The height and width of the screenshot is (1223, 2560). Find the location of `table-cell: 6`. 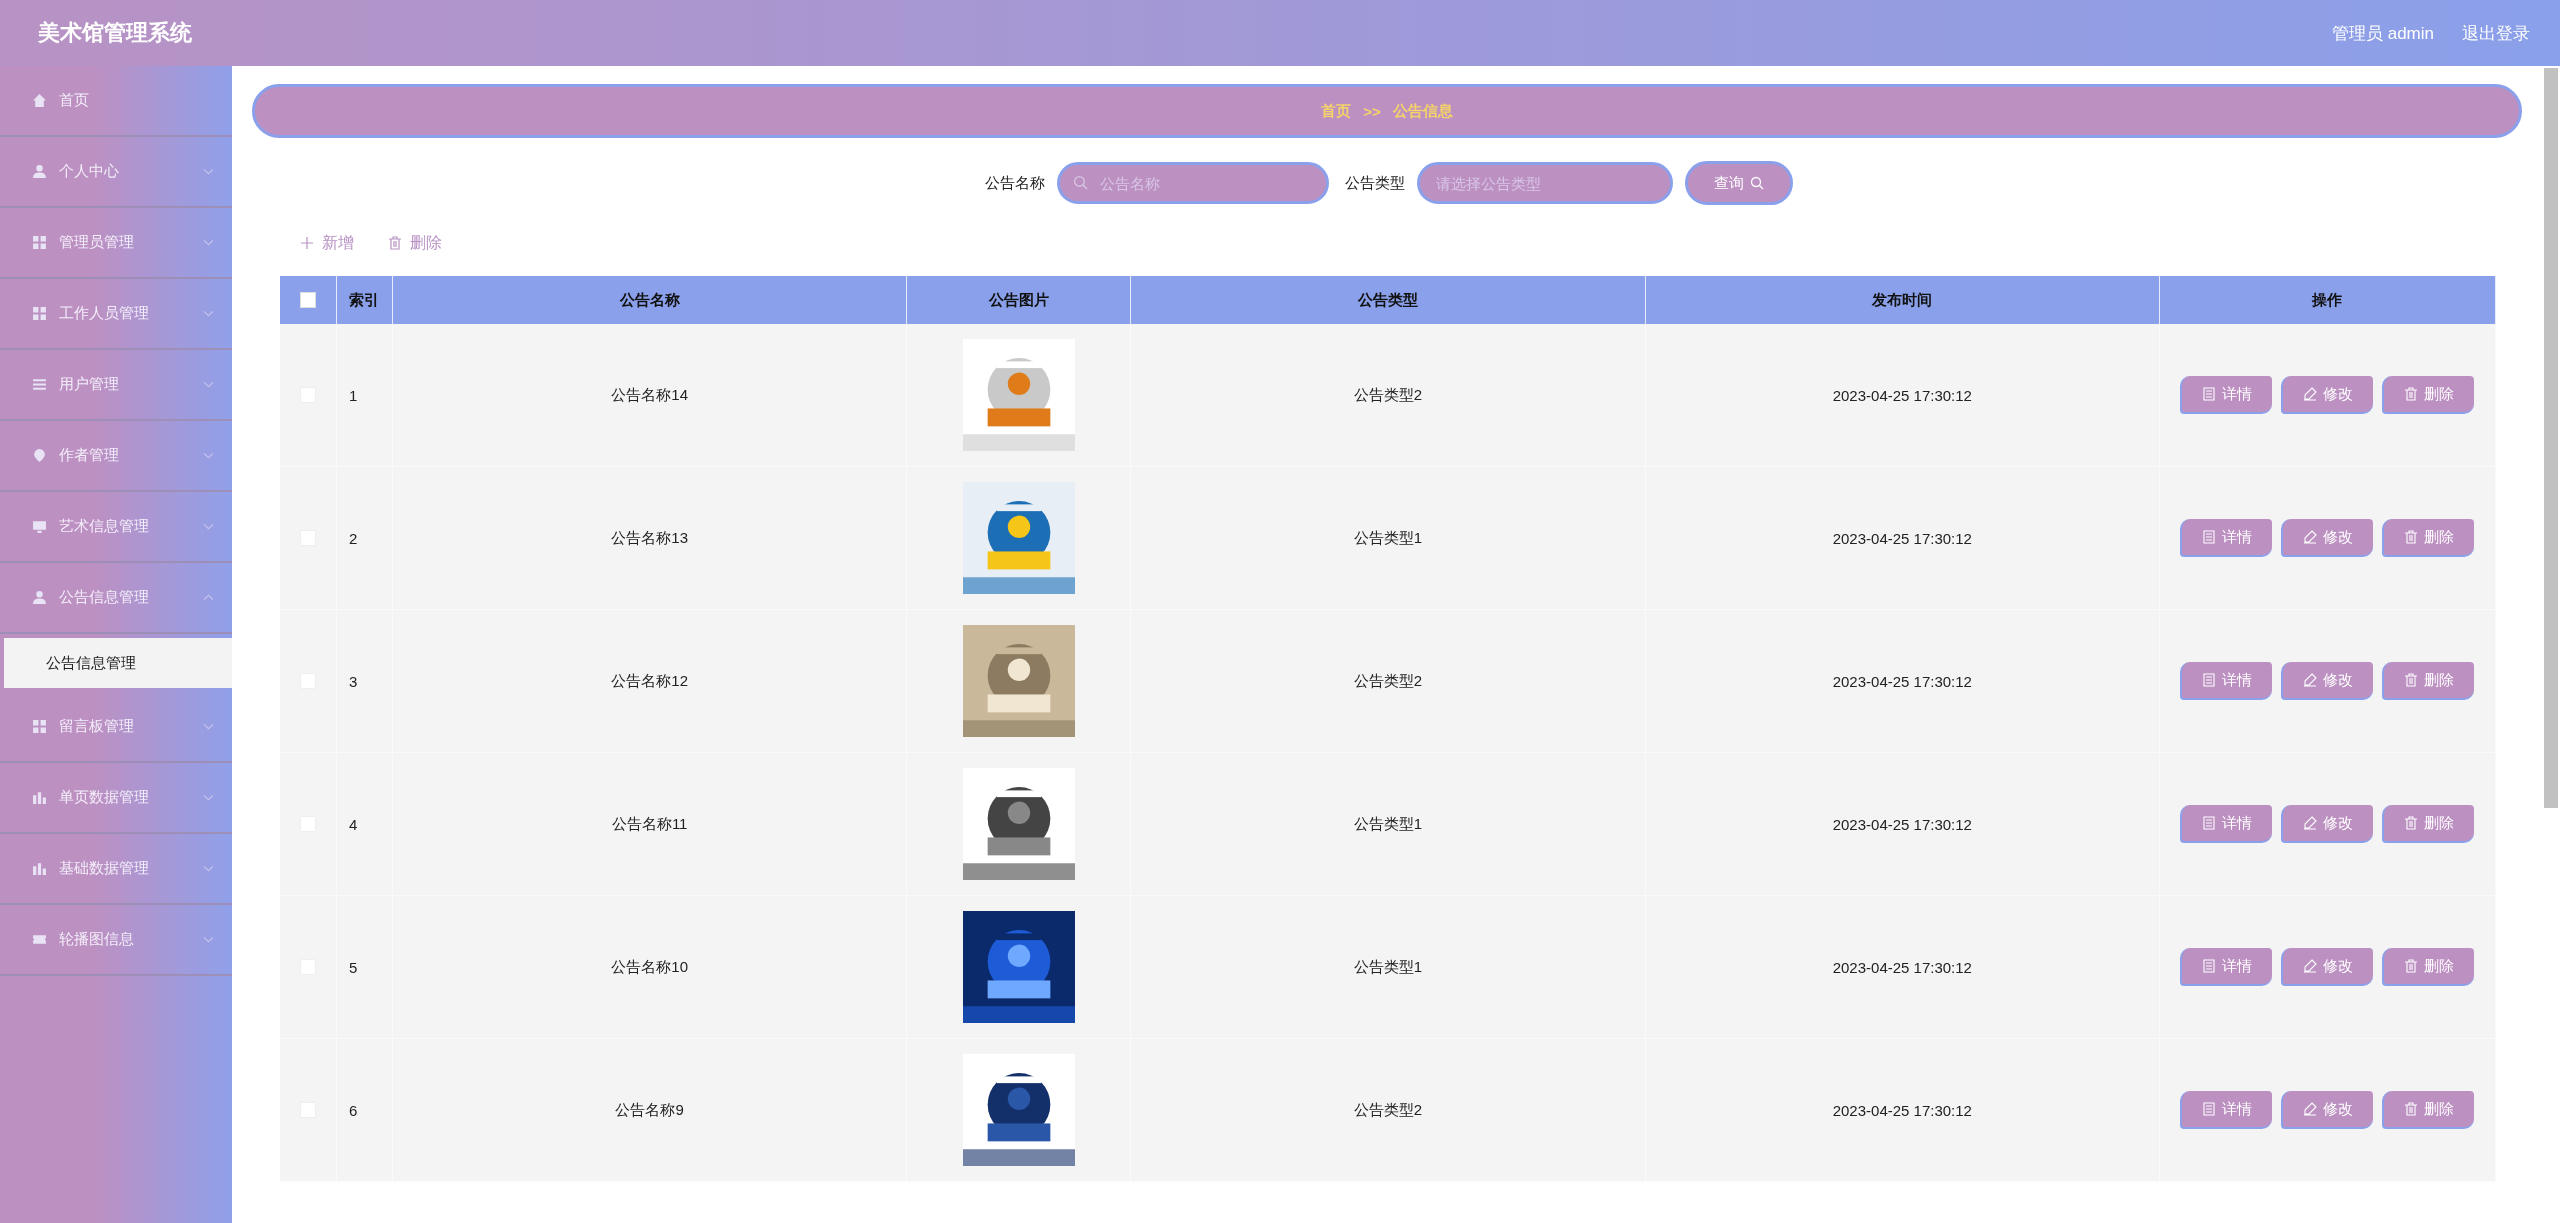

table-cell: 6 is located at coordinates (353, 1110).